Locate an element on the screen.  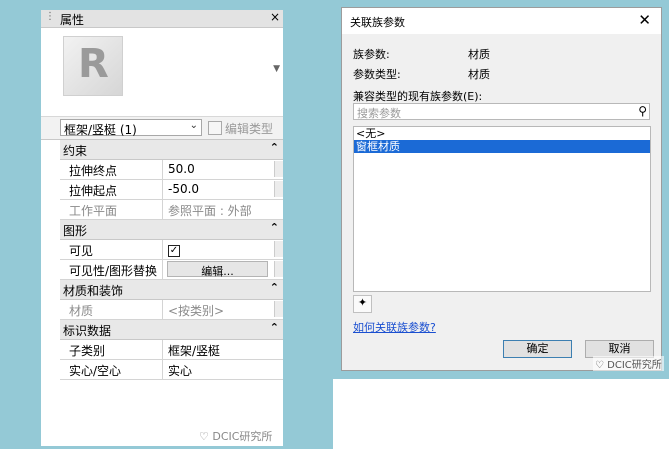
family-param-value: 材质 is located at coordinates (479, 54).